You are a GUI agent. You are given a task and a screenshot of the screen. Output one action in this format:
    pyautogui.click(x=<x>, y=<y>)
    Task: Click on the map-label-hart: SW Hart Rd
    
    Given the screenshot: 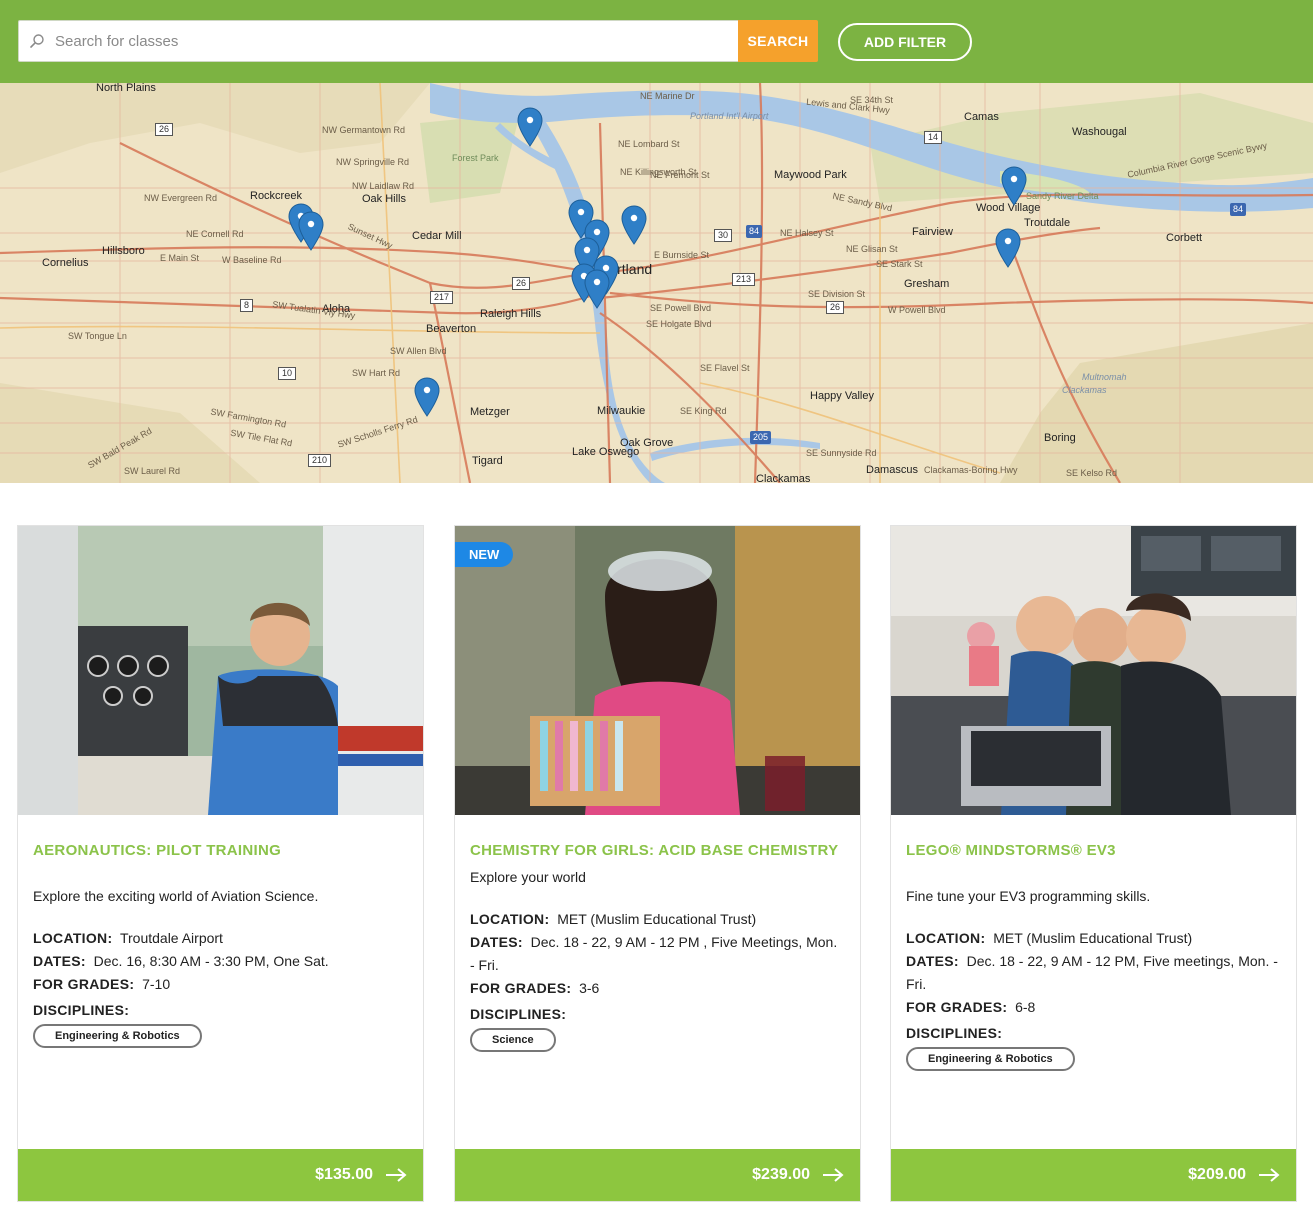 What is the action you would take?
    pyautogui.click(x=376, y=373)
    